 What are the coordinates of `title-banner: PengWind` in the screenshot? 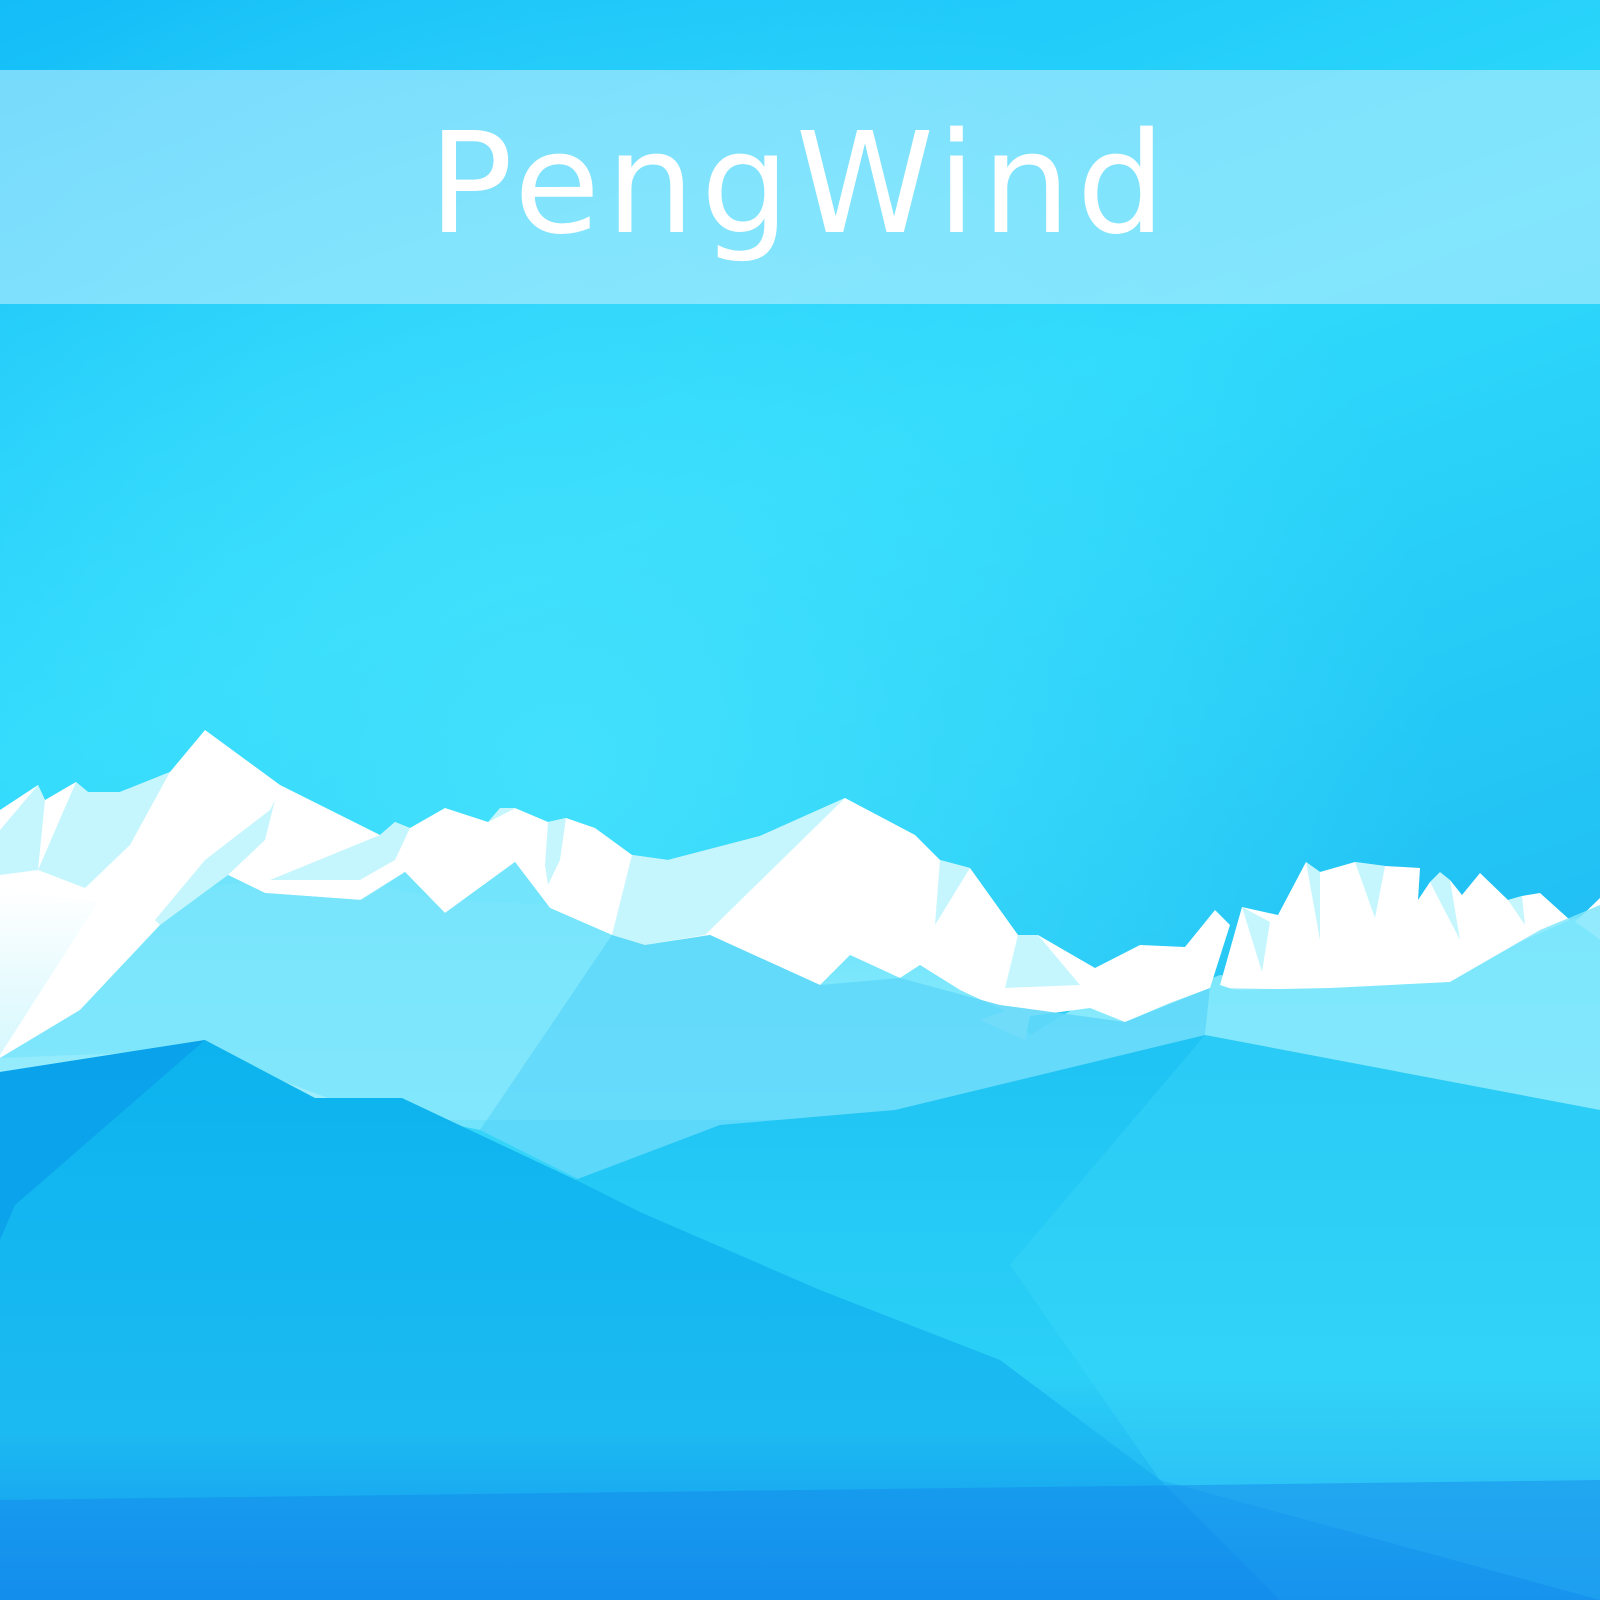 It's located at (800, 187).